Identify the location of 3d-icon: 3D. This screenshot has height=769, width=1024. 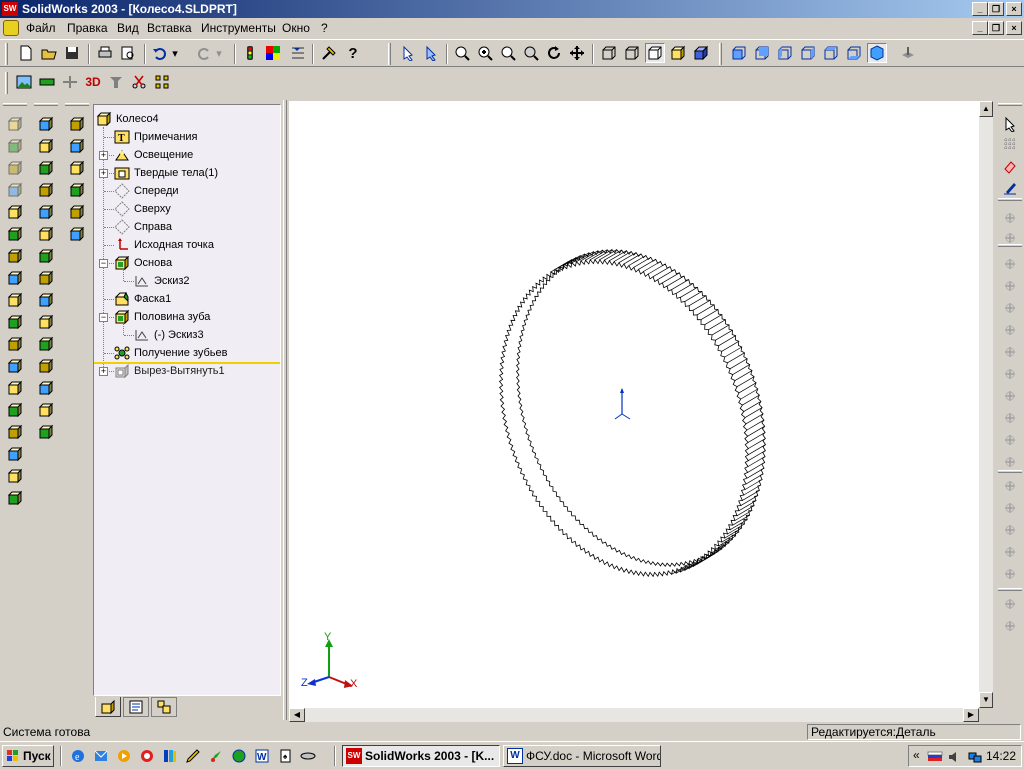
(93, 82).